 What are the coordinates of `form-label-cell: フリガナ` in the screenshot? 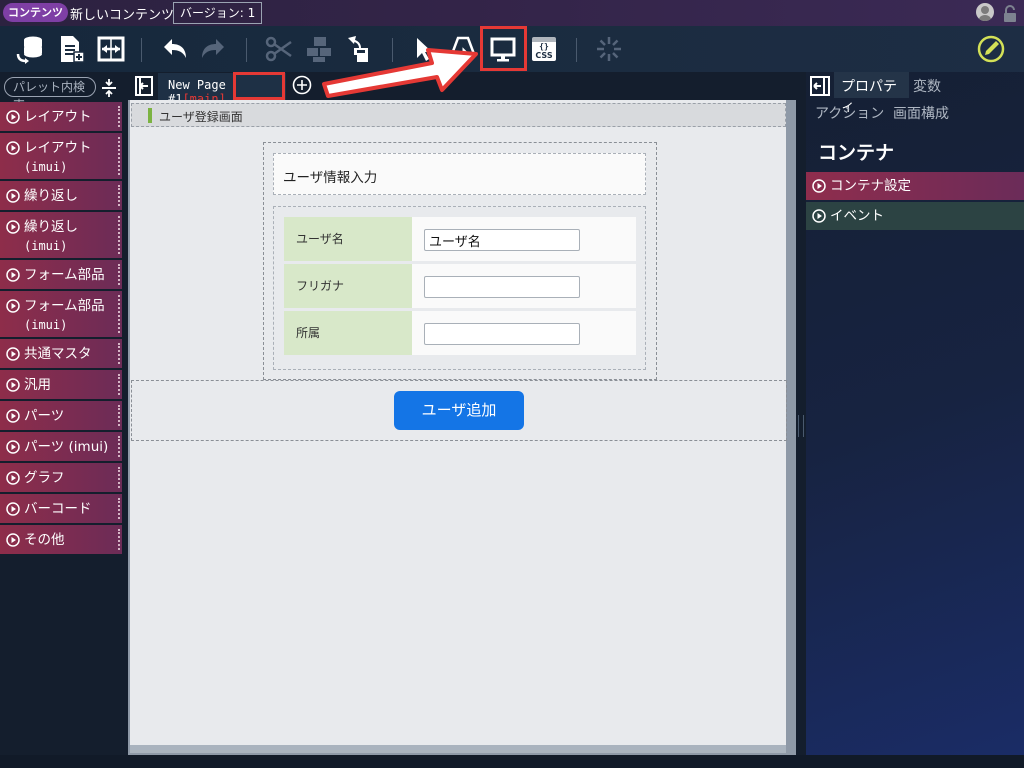 It's located at (348, 286).